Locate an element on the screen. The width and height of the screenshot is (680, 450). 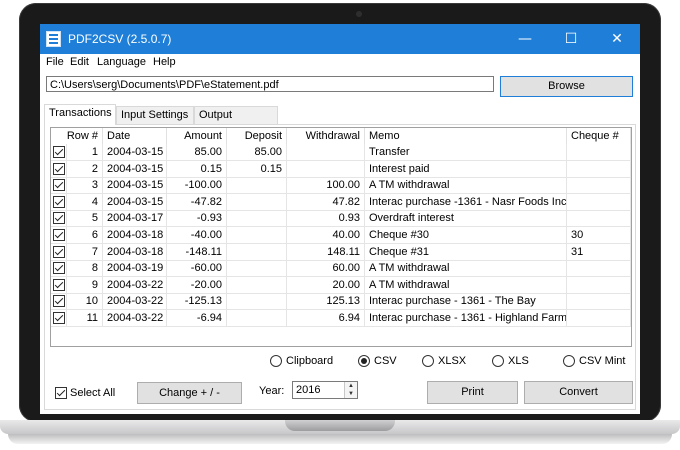
cell-amount: -40.00 is located at coordinates (197, 235).